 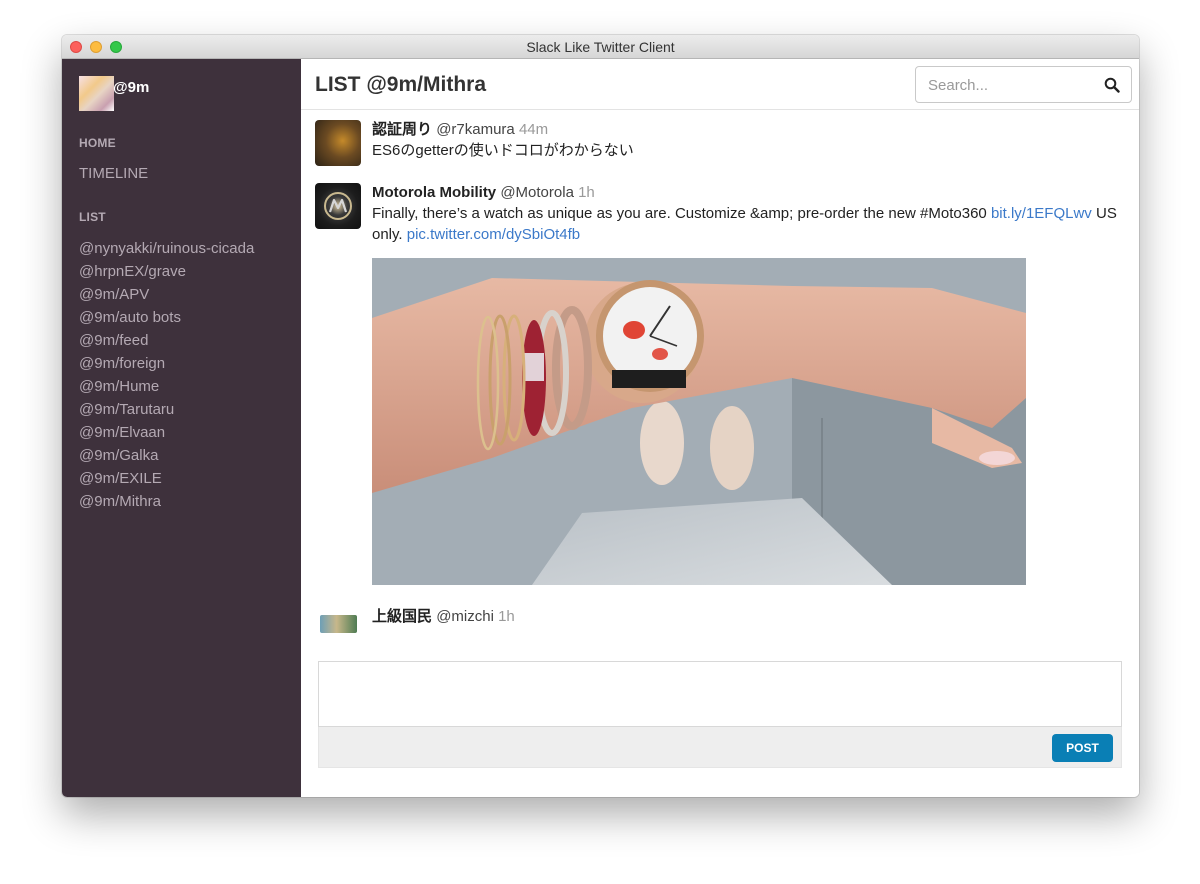 What do you see at coordinates (537, 192) in the screenshot?
I see `tweet-author-handle: @Motorola` at bounding box center [537, 192].